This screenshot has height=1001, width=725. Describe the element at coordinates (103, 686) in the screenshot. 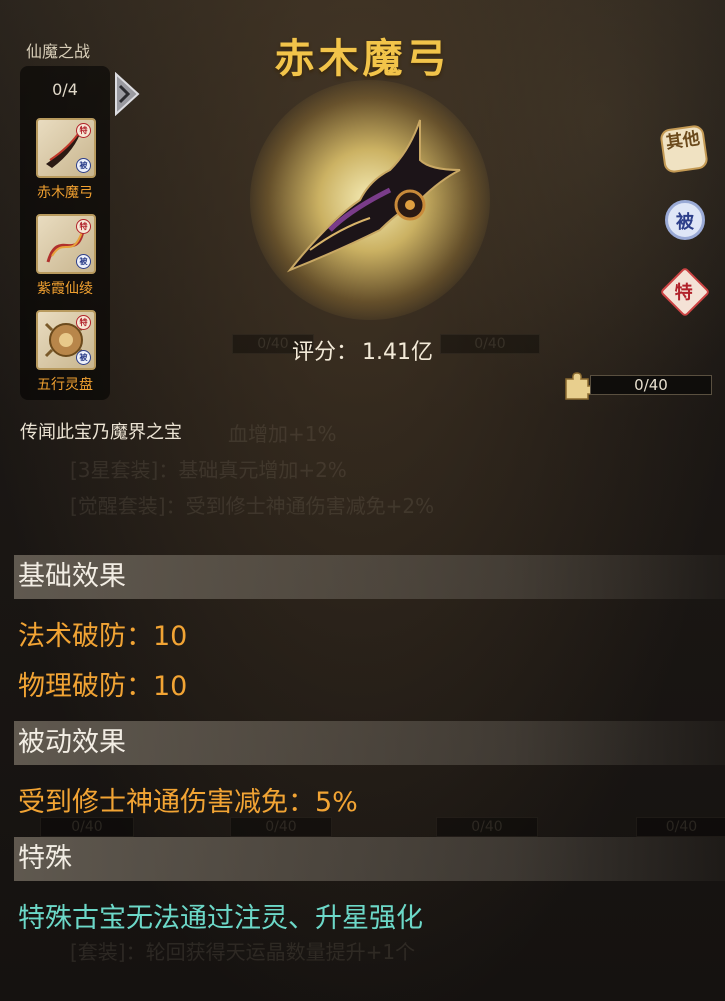

I see `basic-effect-line: 物理破防：10` at that location.